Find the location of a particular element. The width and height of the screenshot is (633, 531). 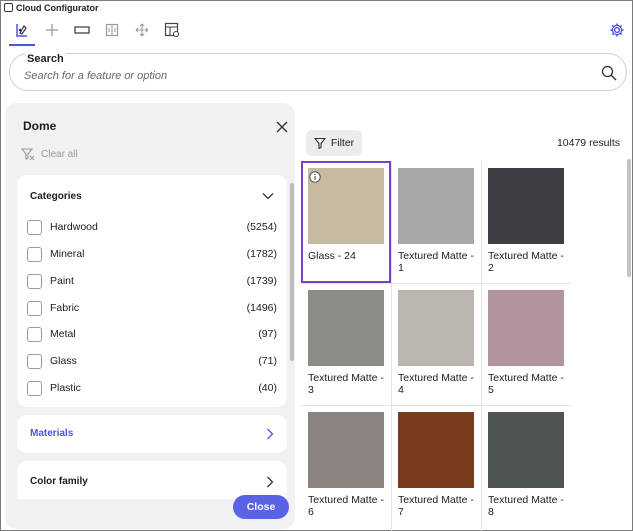

chevron-down-icon is located at coordinates (268, 196).